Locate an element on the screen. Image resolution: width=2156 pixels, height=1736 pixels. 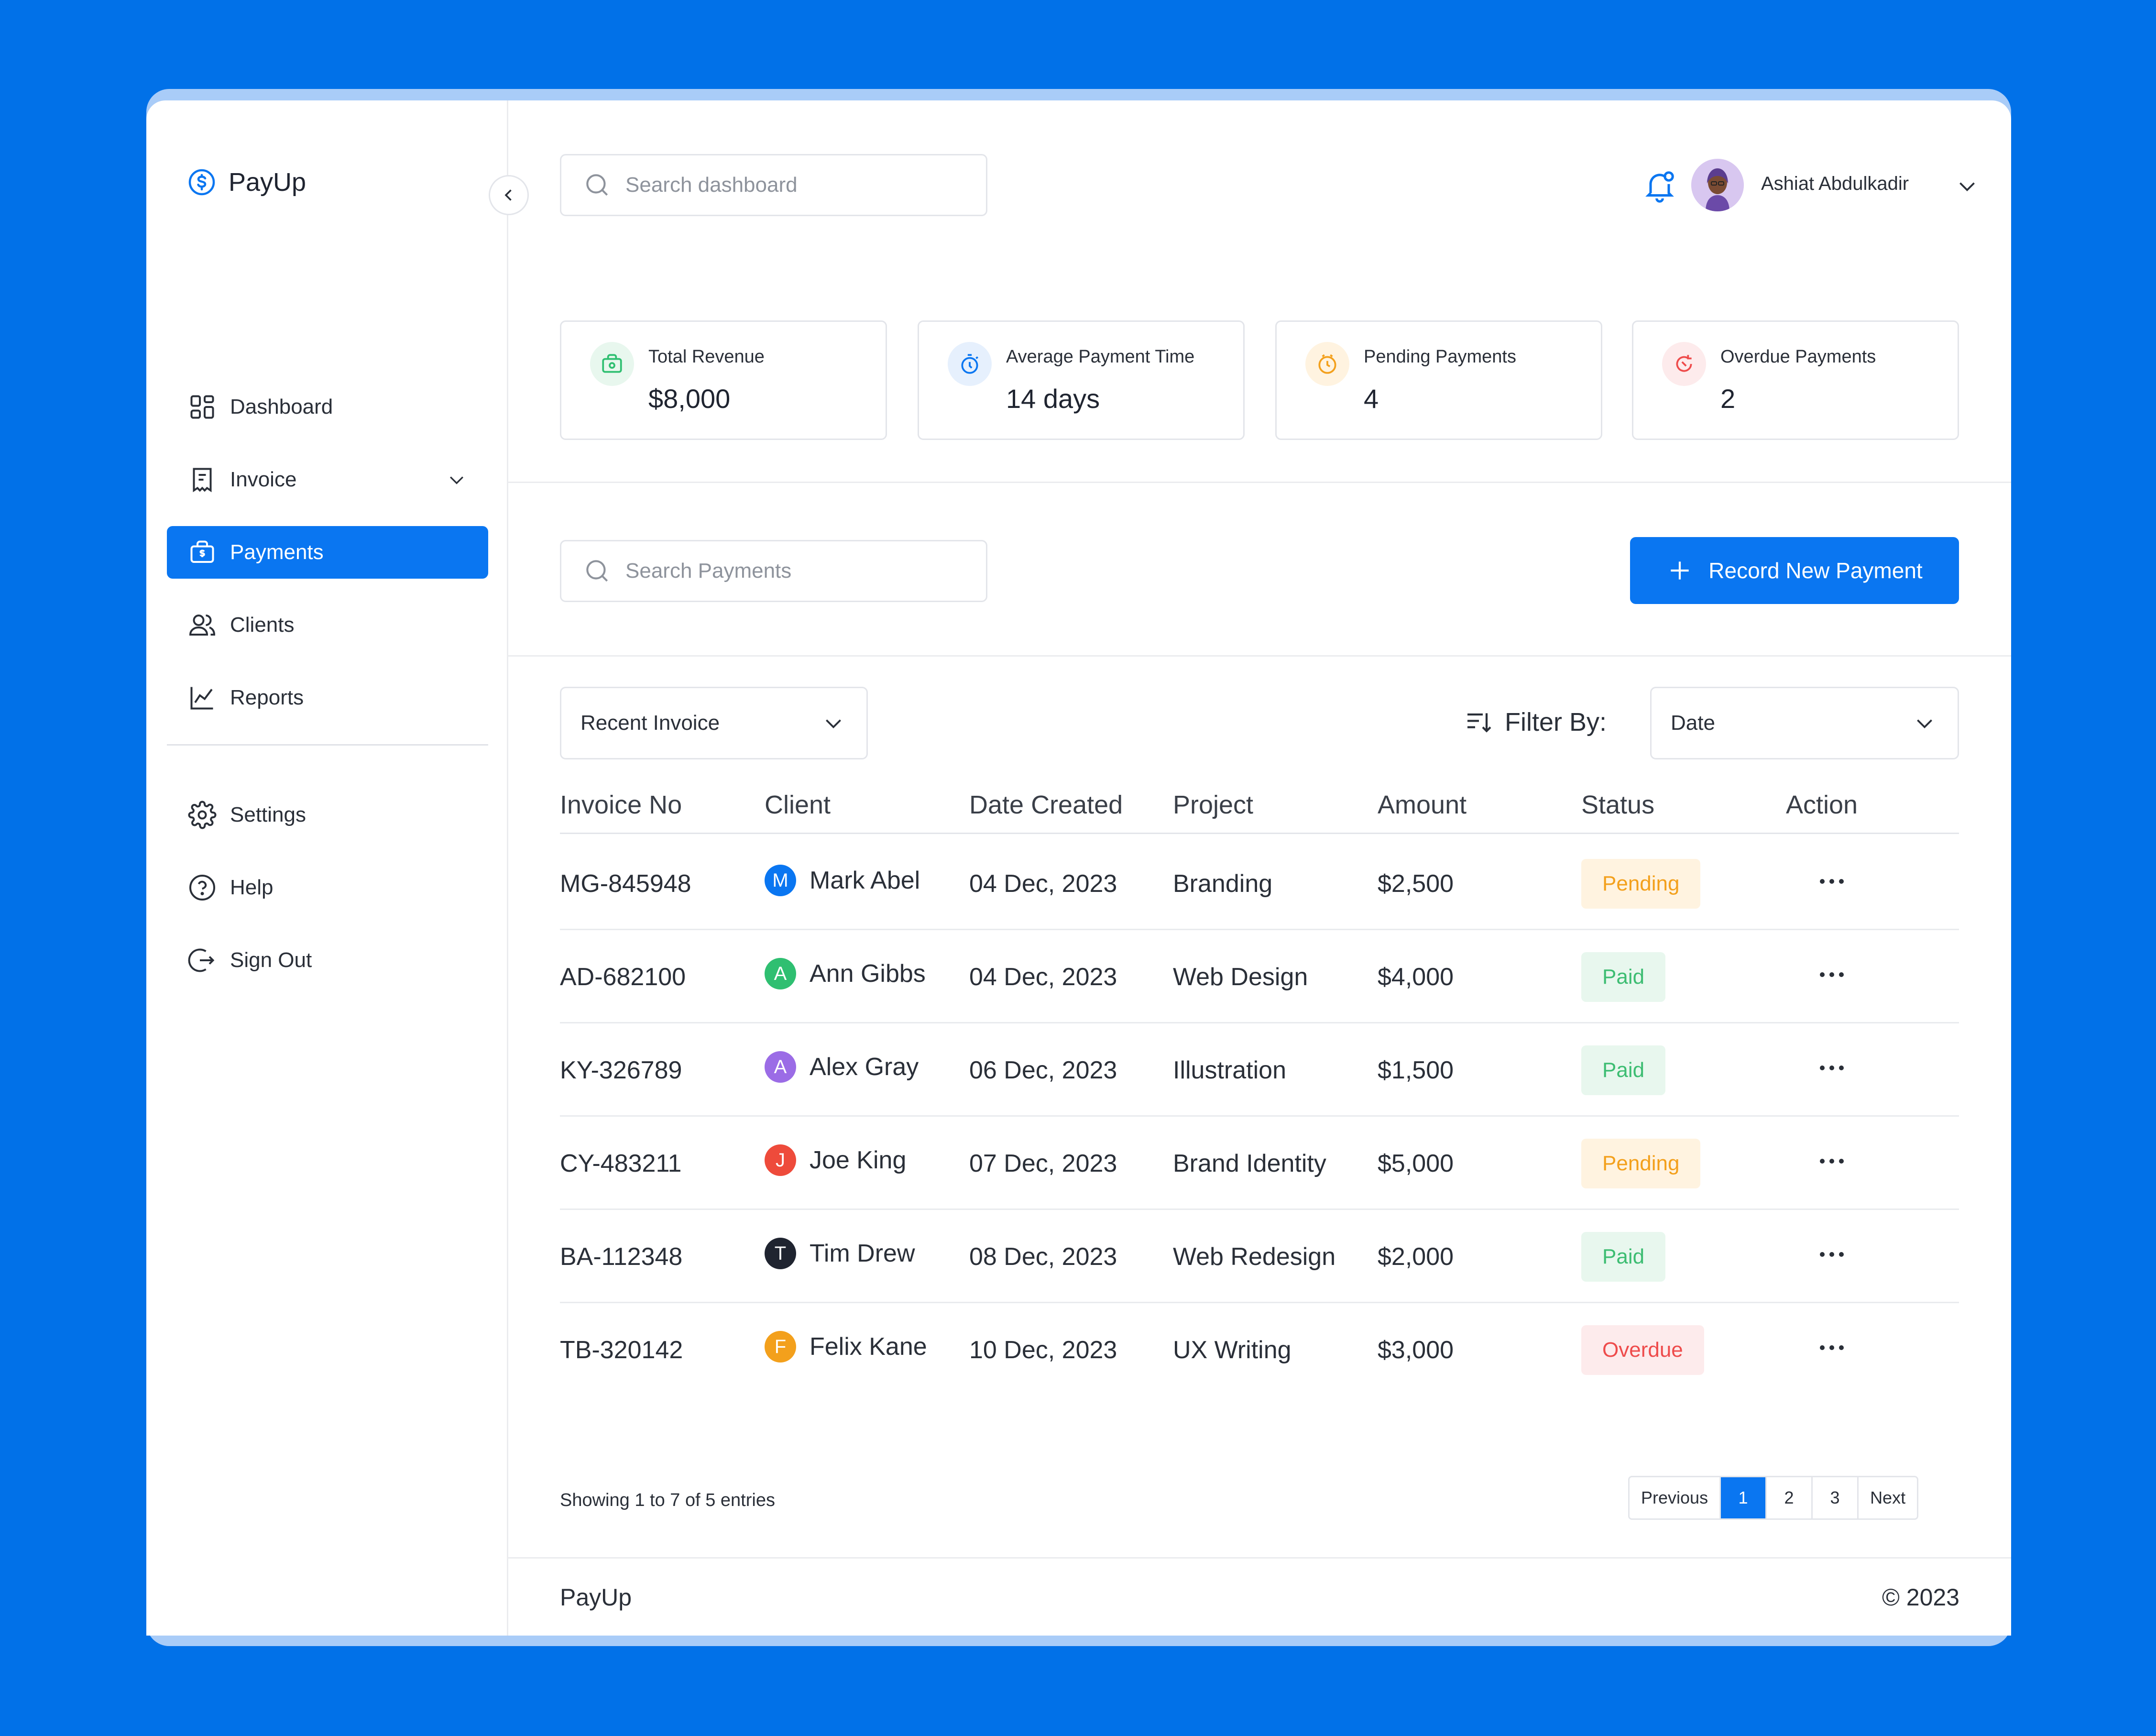
search-payments-input is located at coordinates (798, 571).